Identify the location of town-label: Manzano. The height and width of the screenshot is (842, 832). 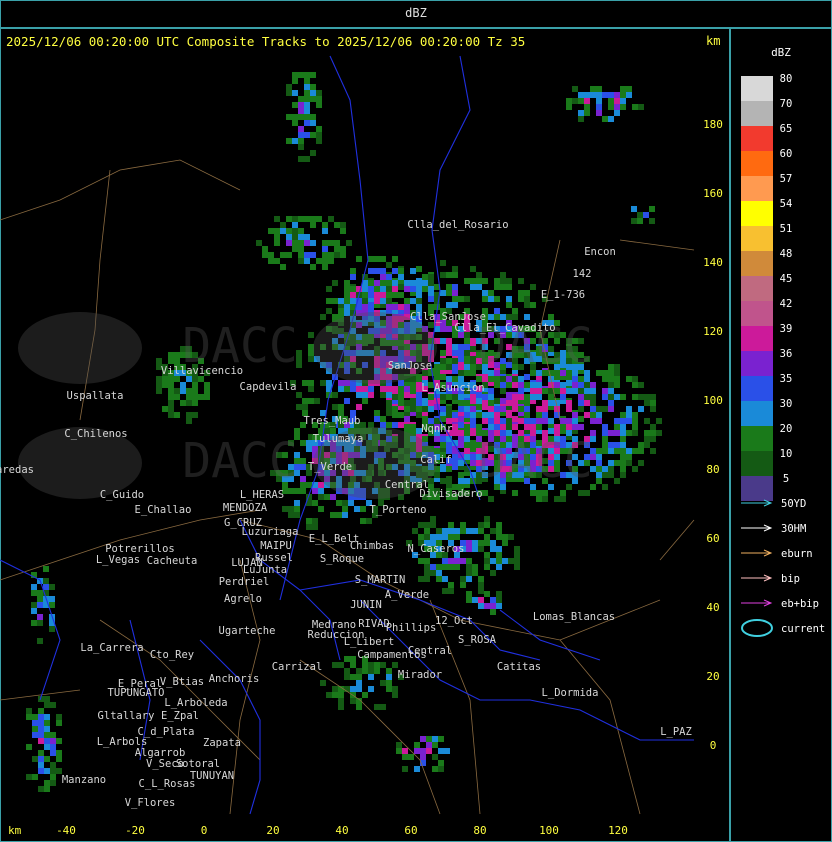
(84, 780).